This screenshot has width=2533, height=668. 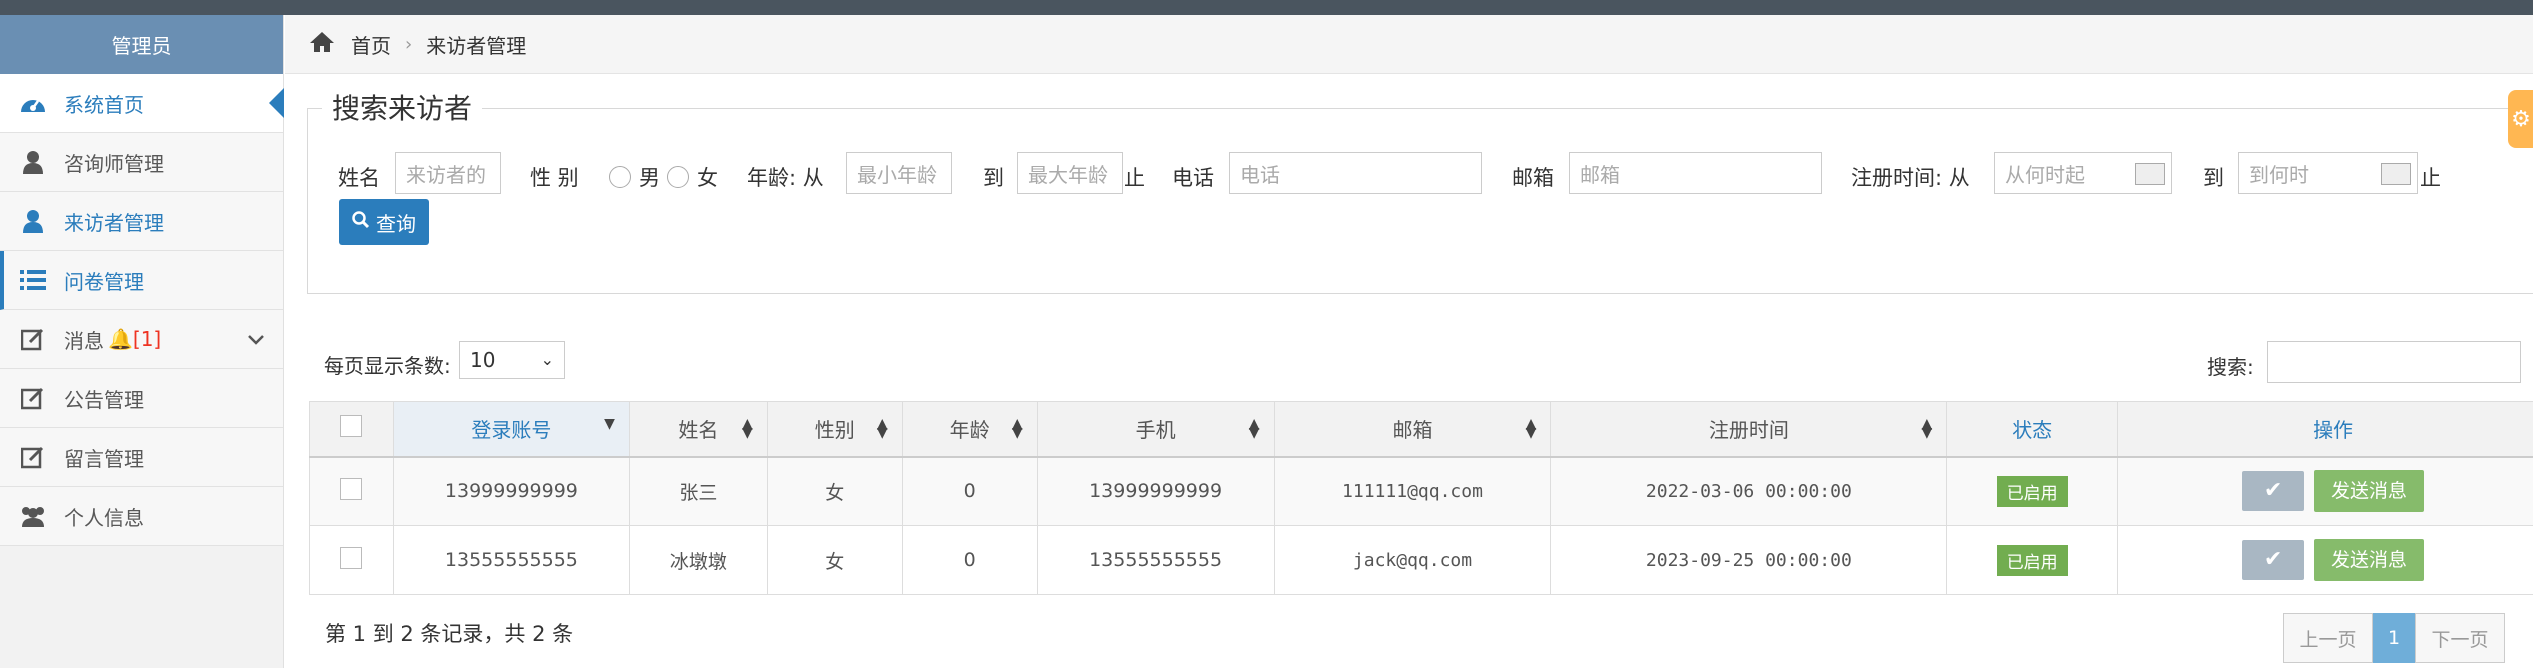 I want to click on header-label: 邮箱, so click(x=1412, y=430).